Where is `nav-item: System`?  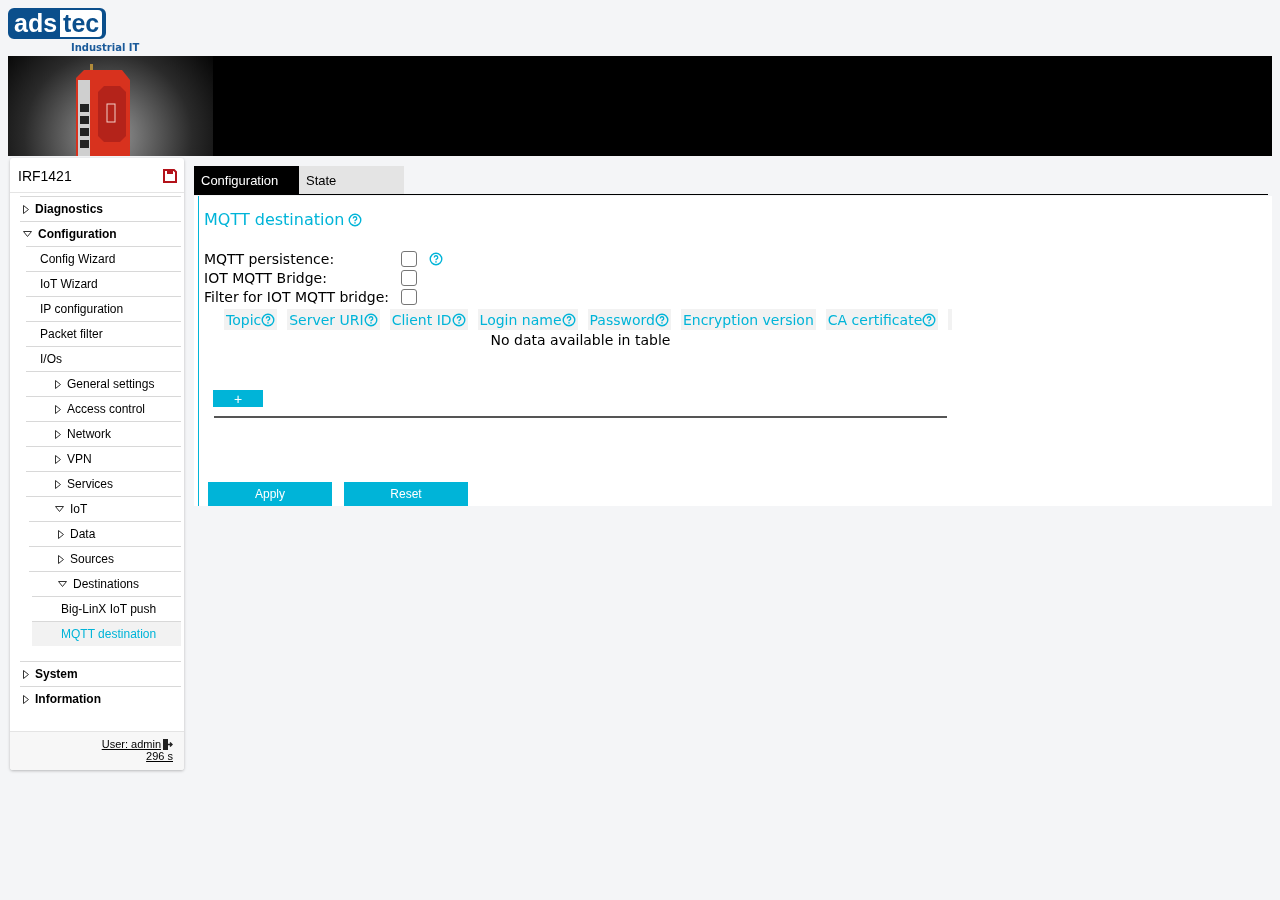 nav-item: System is located at coordinates (100, 673).